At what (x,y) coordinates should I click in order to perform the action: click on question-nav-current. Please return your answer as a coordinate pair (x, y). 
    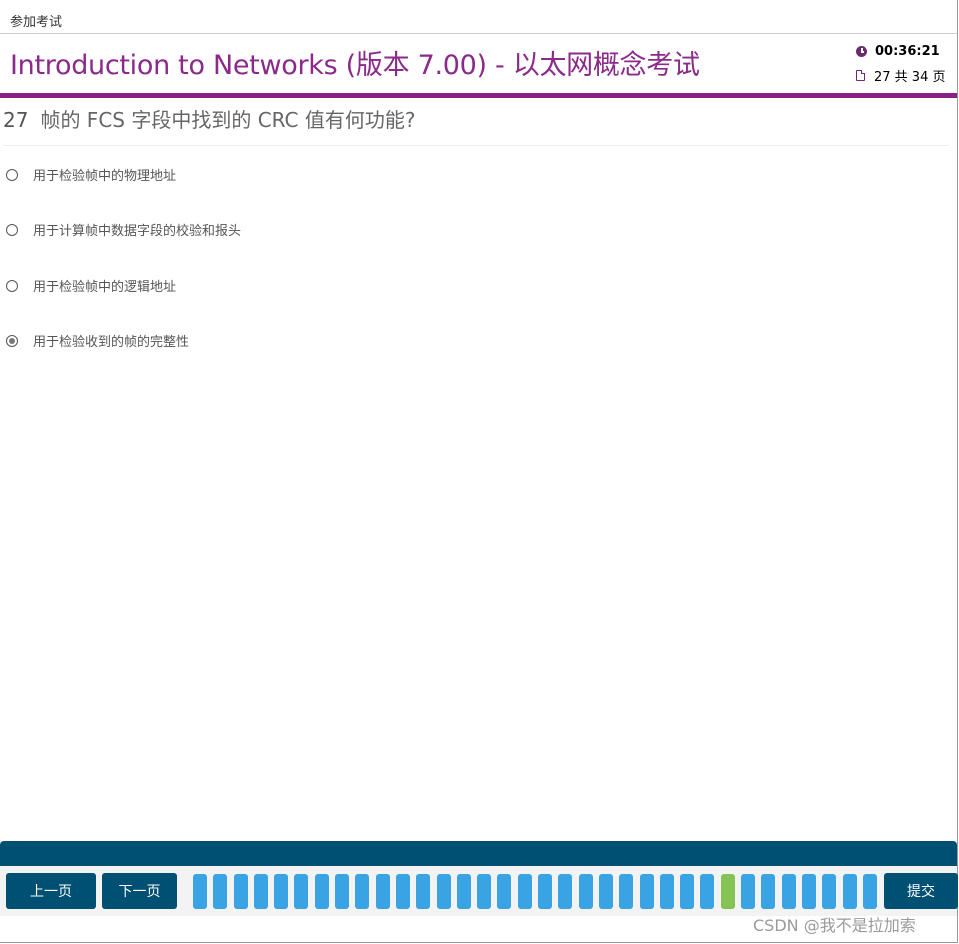
    Looking at the image, I should click on (727, 891).